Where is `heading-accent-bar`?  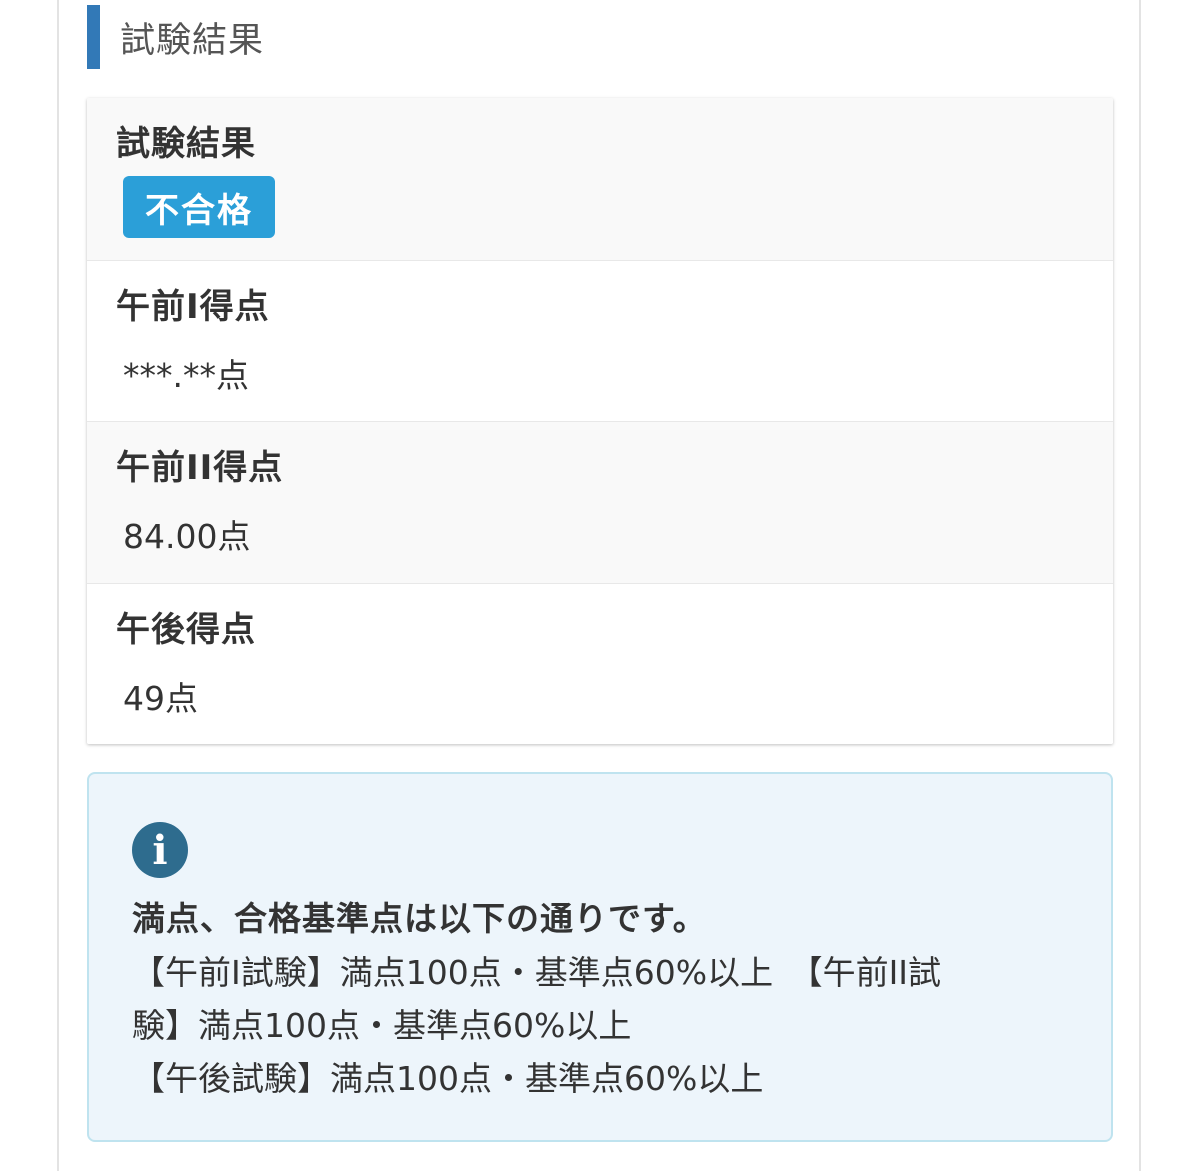
heading-accent-bar is located at coordinates (93, 37).